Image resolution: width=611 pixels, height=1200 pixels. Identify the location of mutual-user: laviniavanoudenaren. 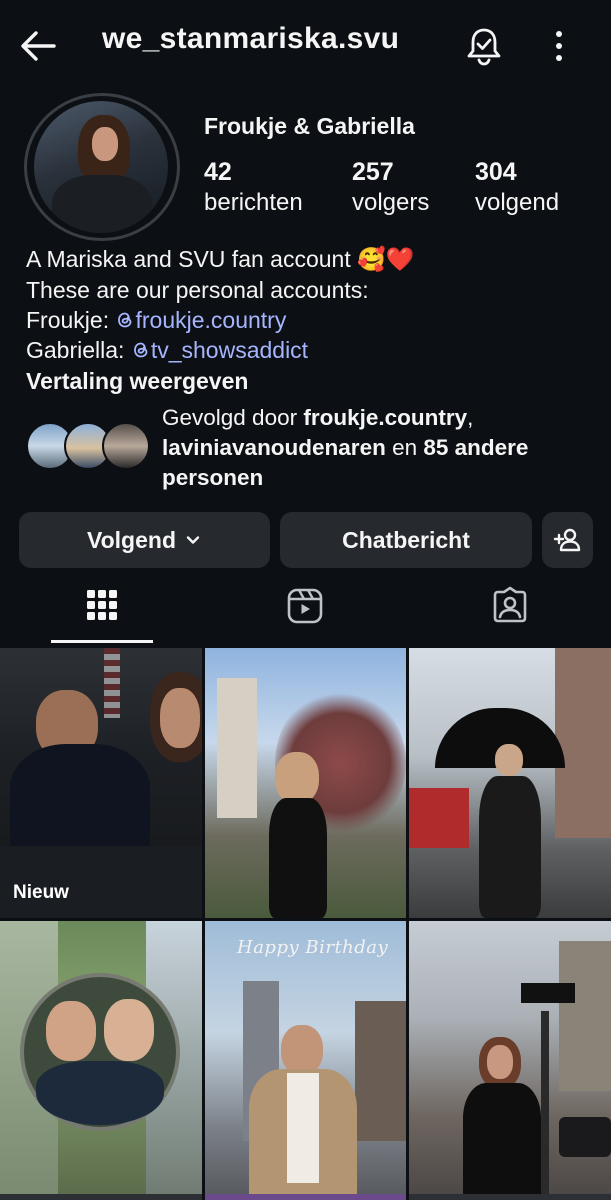
(274, 447).